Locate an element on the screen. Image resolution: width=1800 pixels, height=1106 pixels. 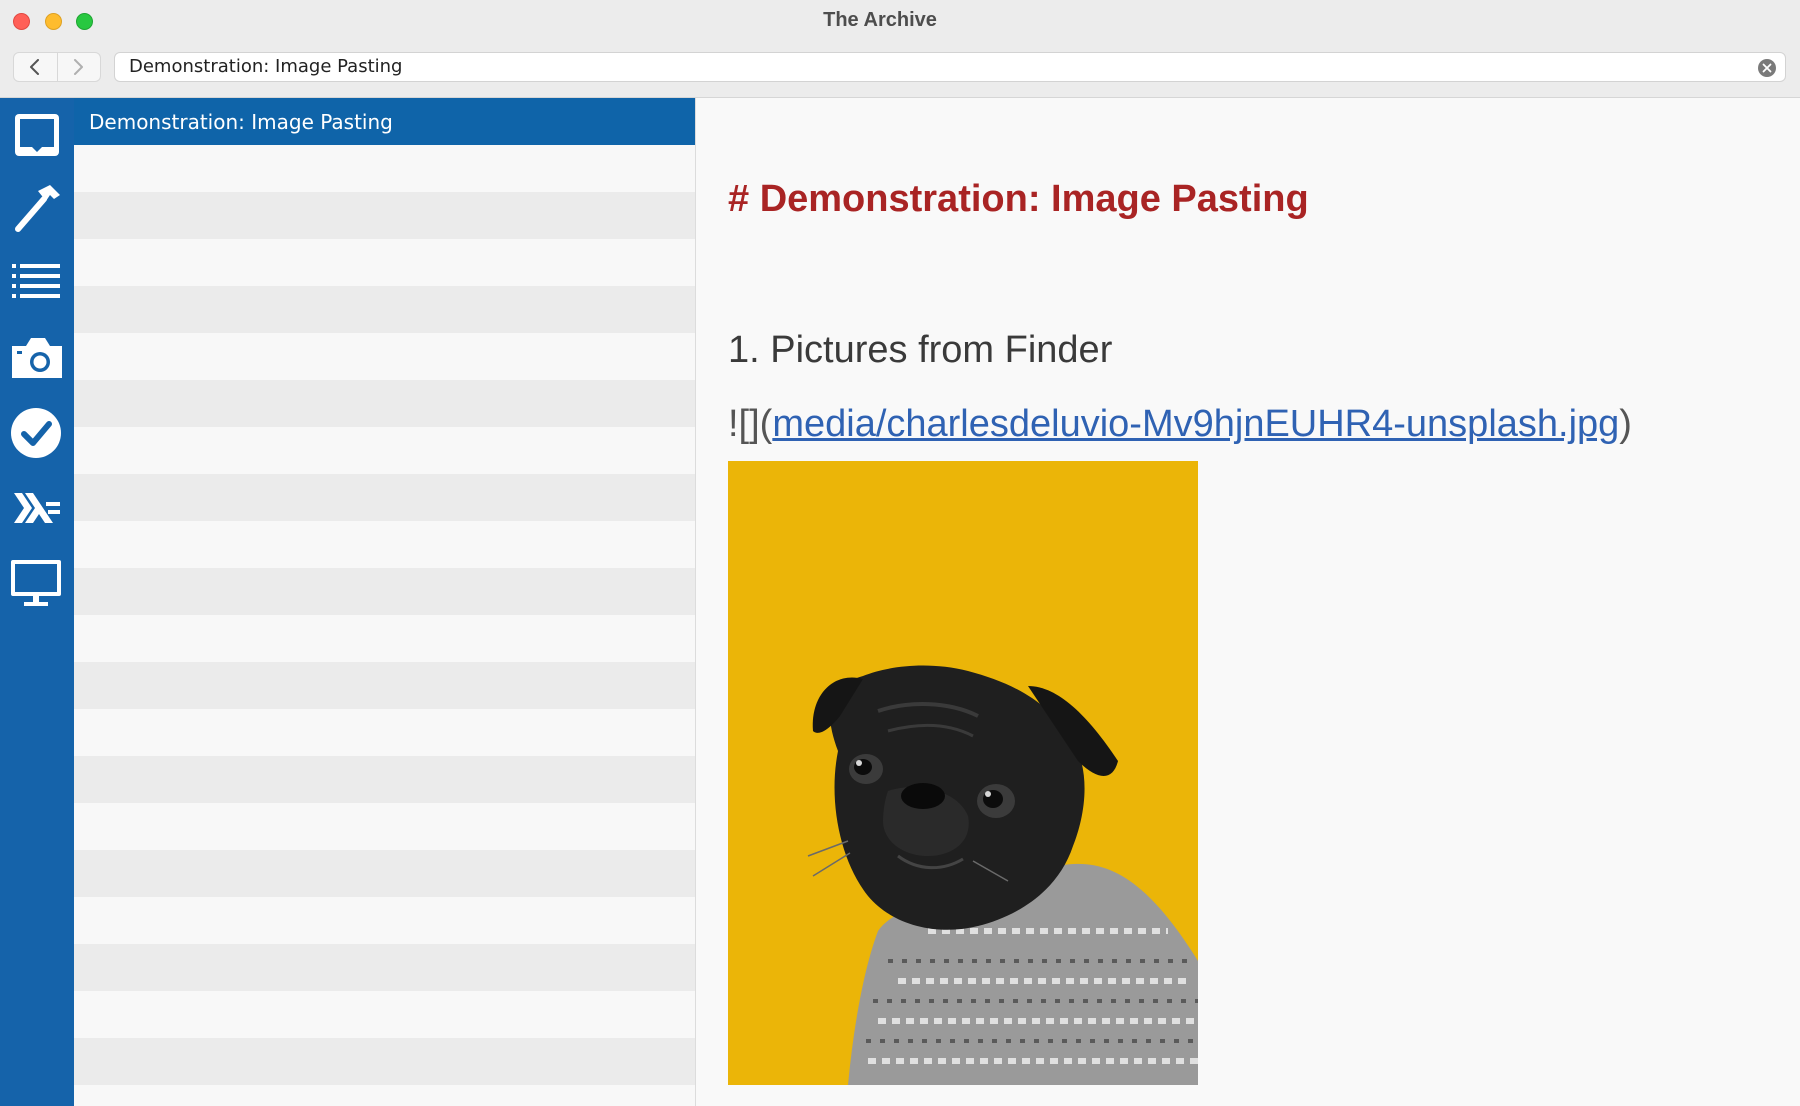
list-icon is located at coordinates (37, 283).